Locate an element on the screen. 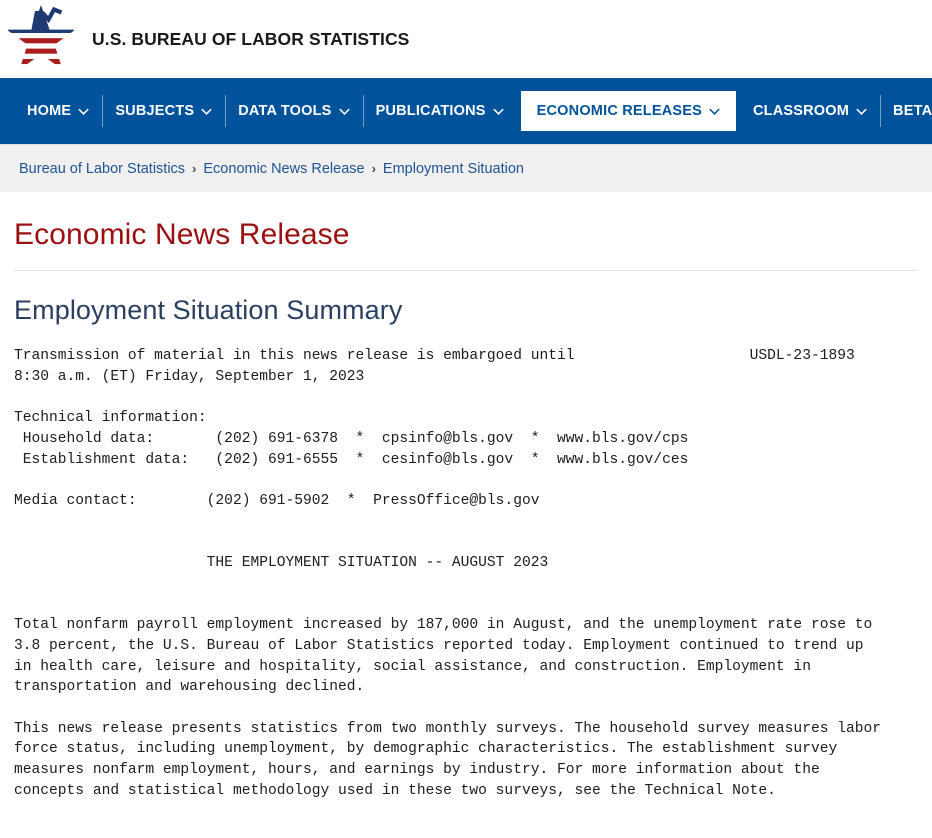 The width and height of the screenshot is (932, 838). nav-item-label: SUBJECTS is located at coordinates (155, 111).